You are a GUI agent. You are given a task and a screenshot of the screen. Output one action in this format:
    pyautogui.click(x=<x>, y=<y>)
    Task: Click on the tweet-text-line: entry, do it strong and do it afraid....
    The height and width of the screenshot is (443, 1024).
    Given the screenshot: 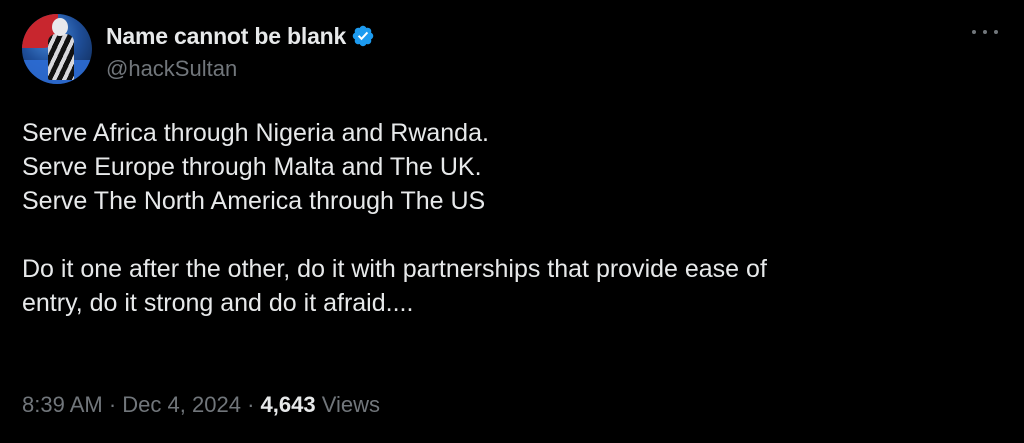 What is the action you would take?
    pyautogui.click(x=218, y=303)
    